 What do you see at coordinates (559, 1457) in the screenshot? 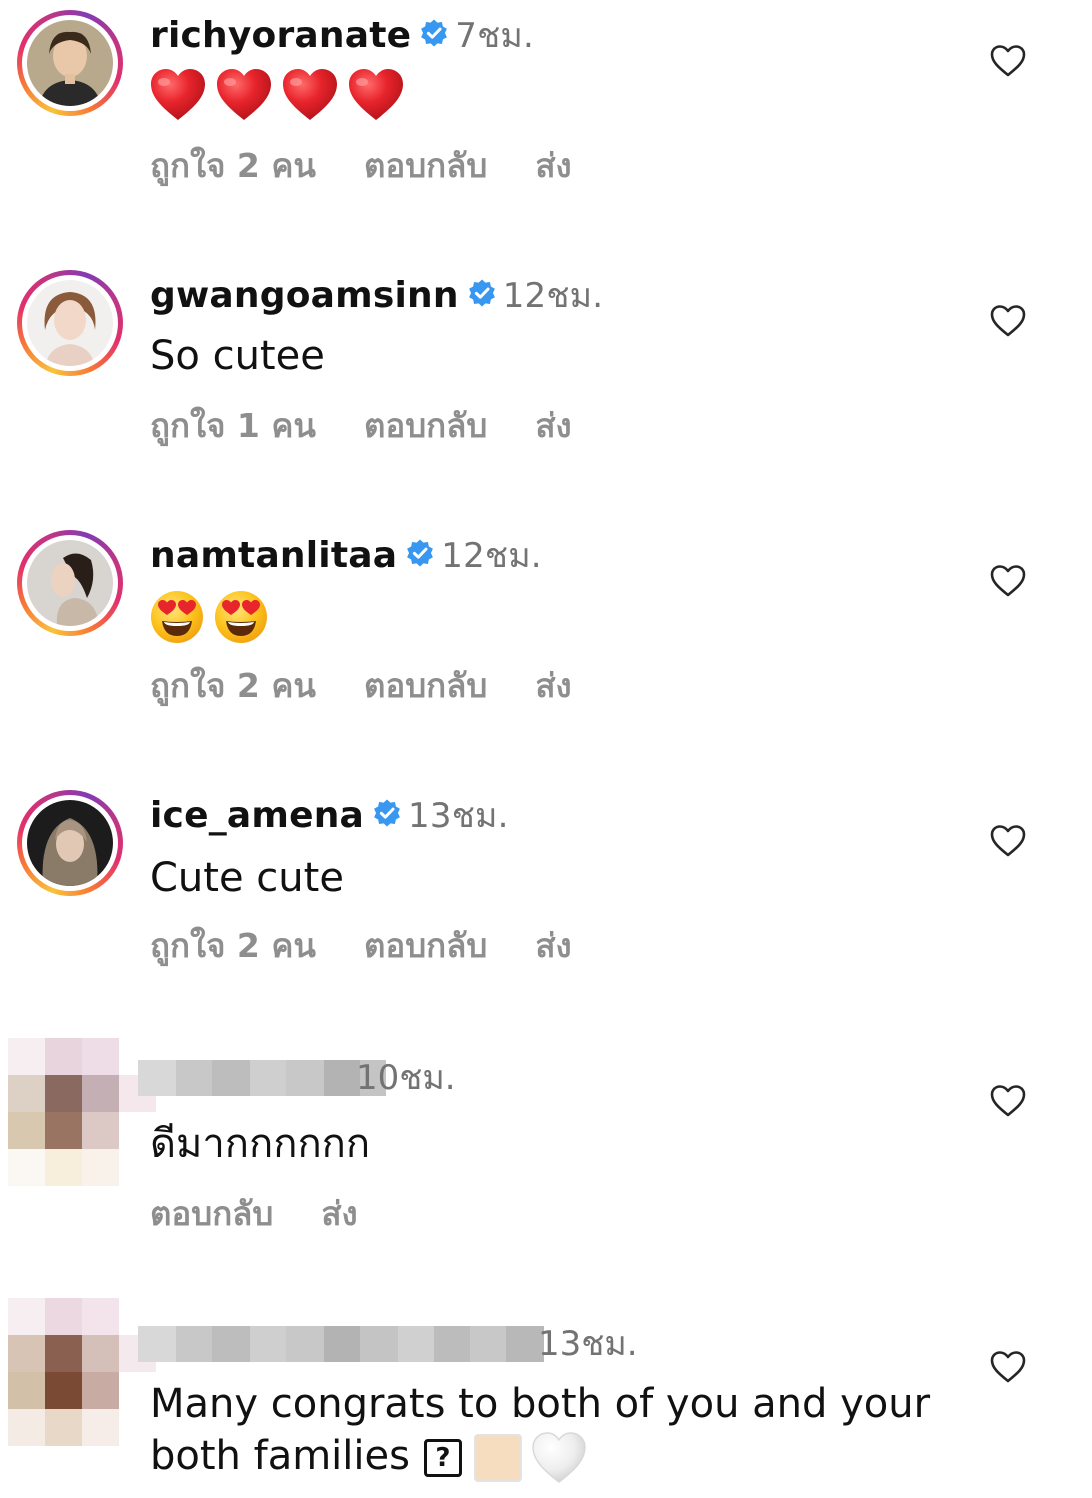
I see `white-heart-emoji` at bounding box center [559, 1457].